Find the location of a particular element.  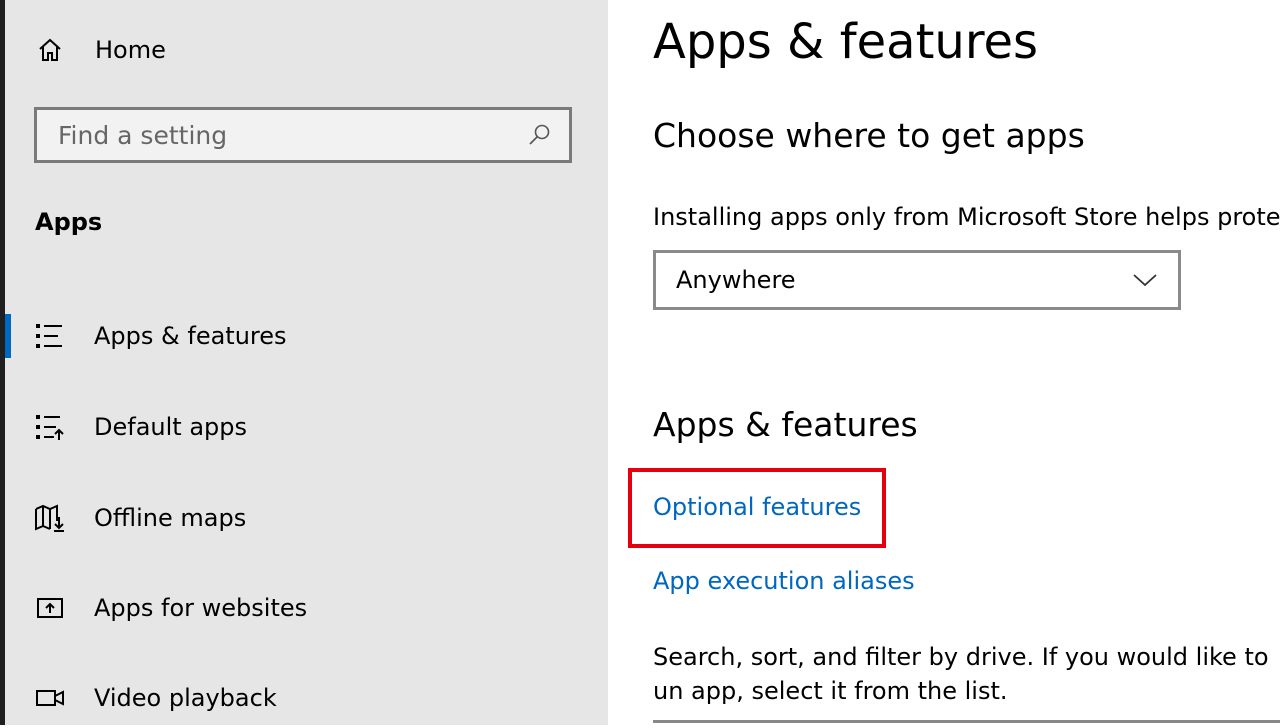

search-box-edge is located at coordinates (966, 721).